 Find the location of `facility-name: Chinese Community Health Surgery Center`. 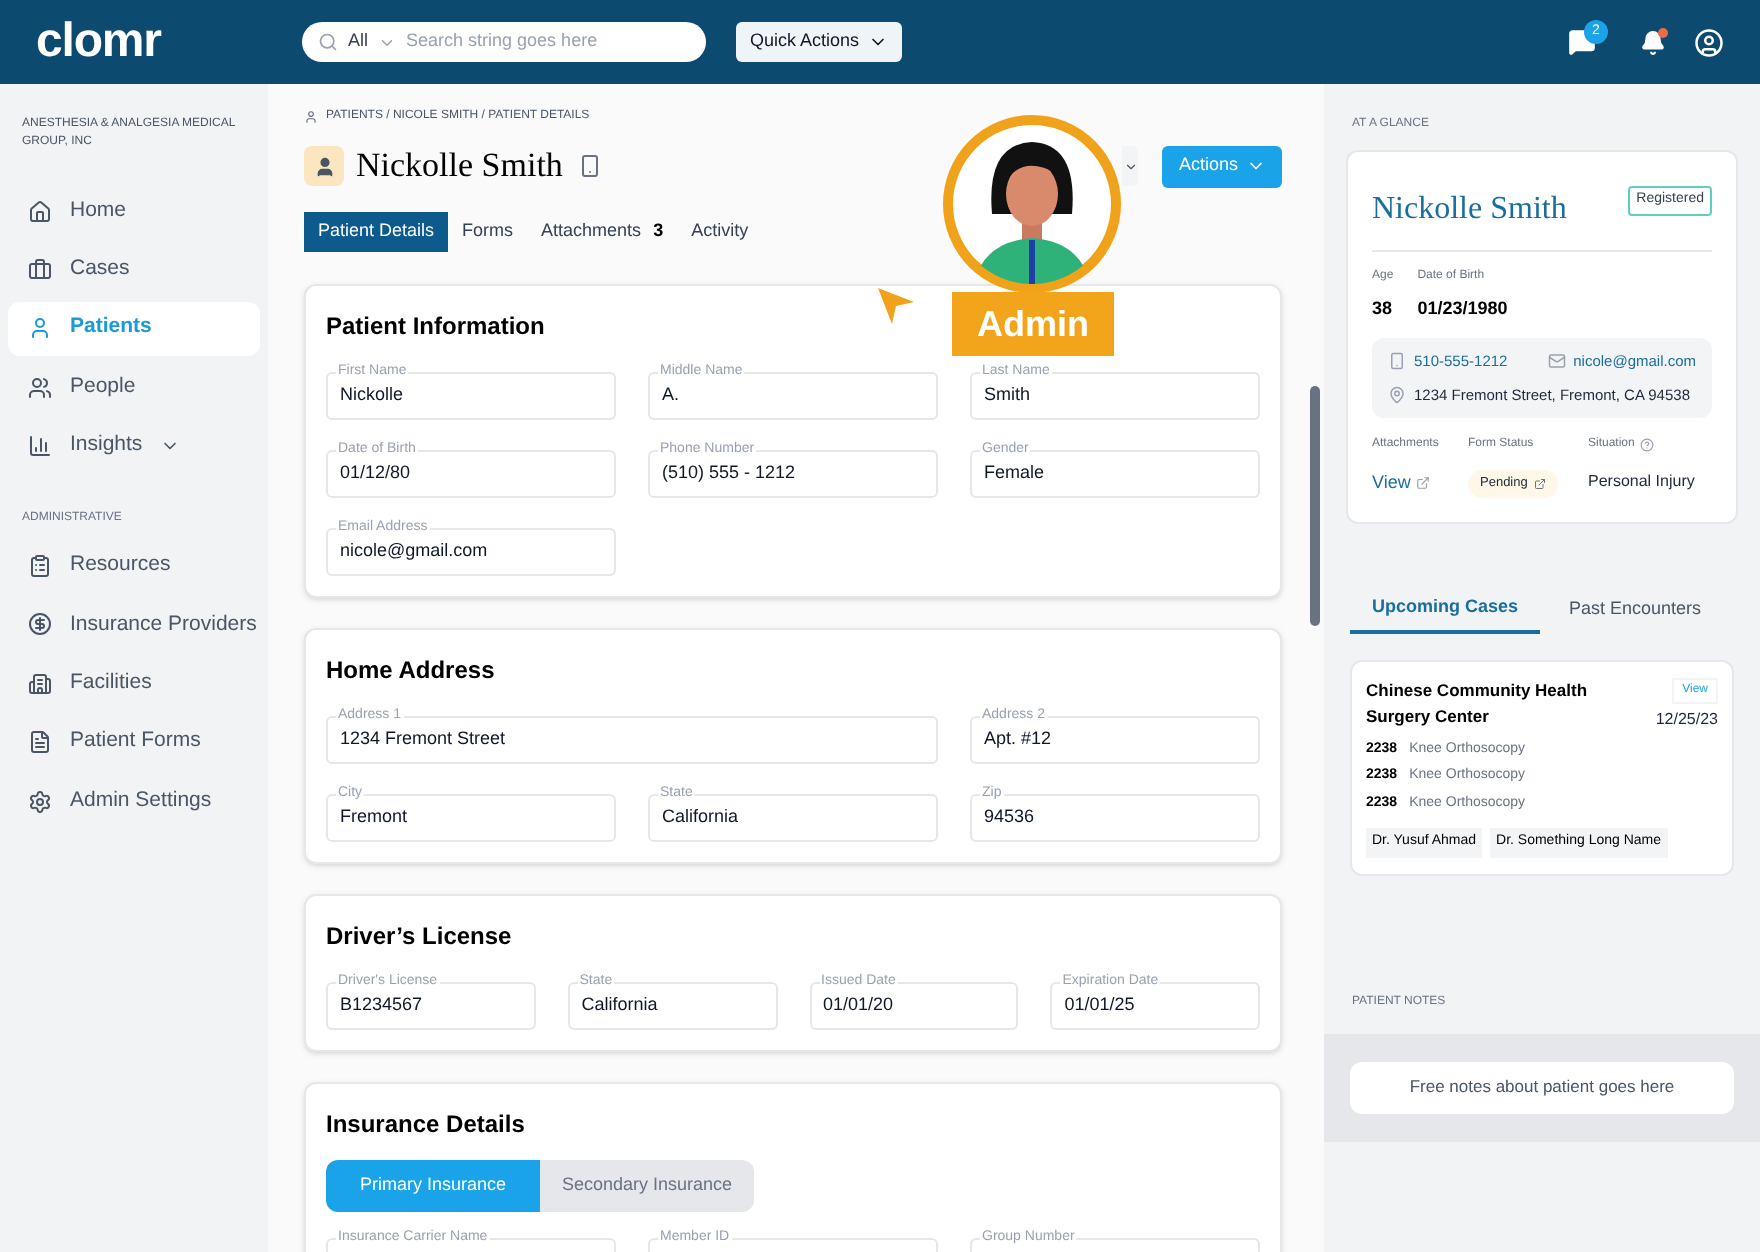

facility-name: Chinese Community Health Surgery Center is located at coordinates (1478, 703).